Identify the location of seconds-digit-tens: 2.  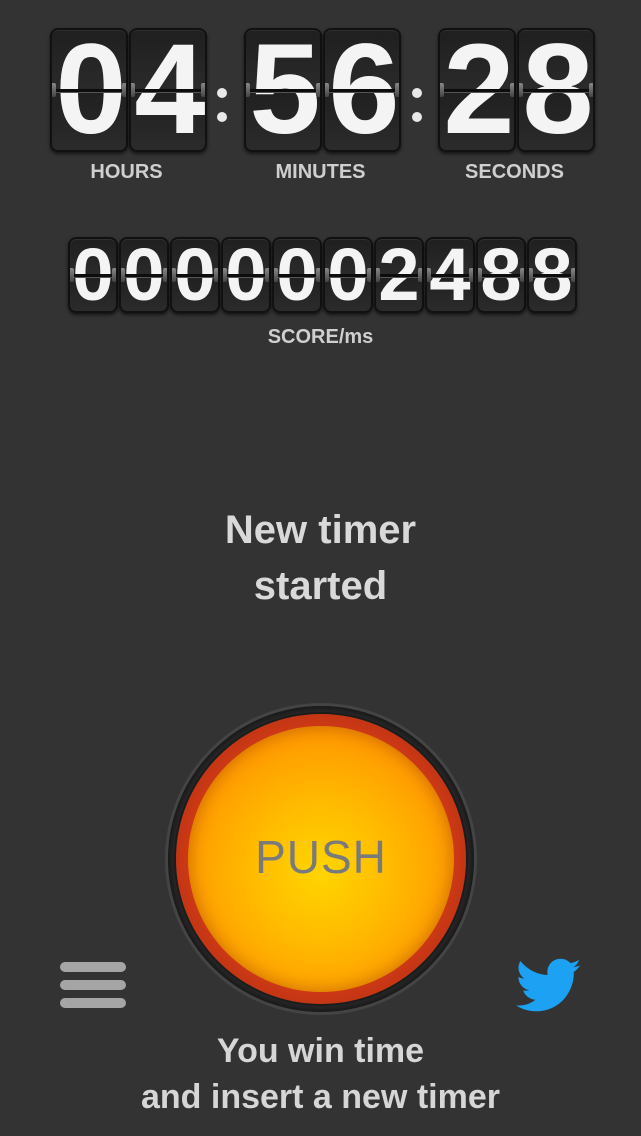
(477, 90).